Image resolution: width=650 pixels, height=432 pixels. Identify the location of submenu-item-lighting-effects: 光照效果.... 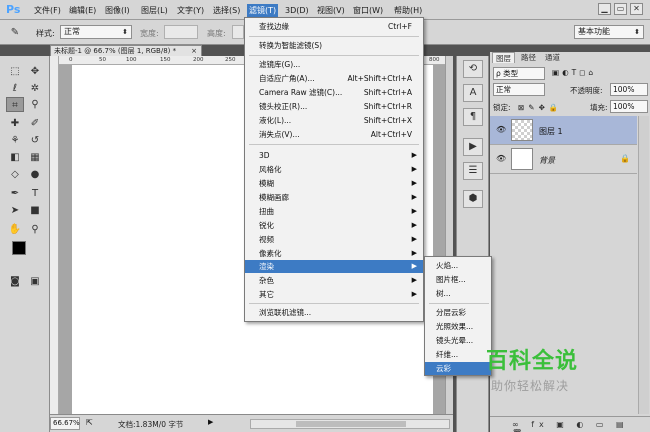
(458, 326).